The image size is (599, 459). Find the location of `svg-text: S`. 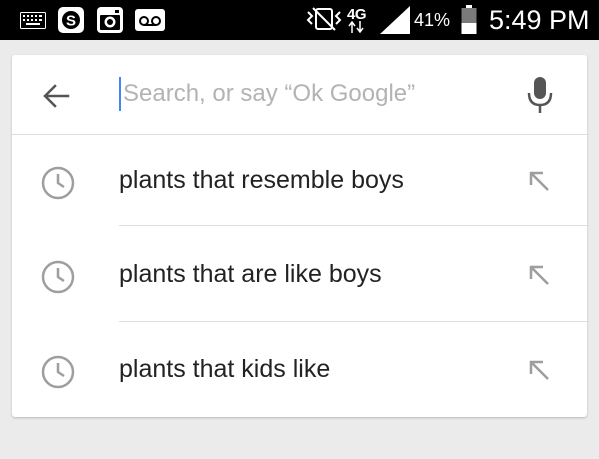

svg-text: S is located at coordinates (71, 21).